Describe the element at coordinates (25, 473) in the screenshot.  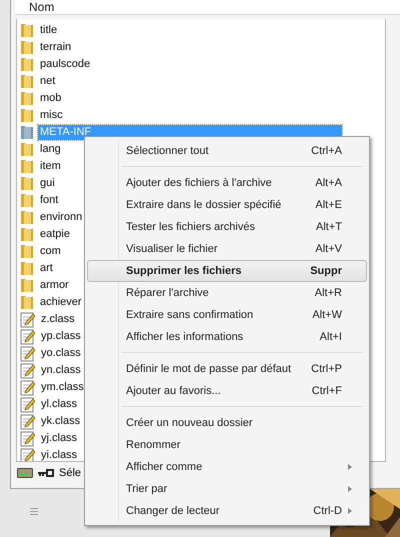
I see `drive-icon` at that location.